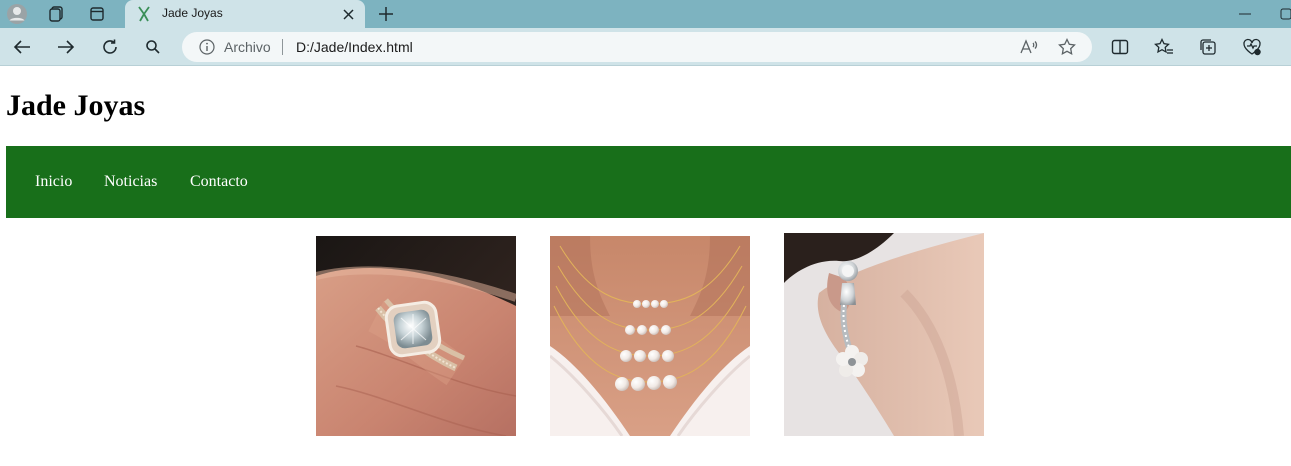  I want to click on address-bar: Archivo D:/Jade/Index.html, so click(637, 47).